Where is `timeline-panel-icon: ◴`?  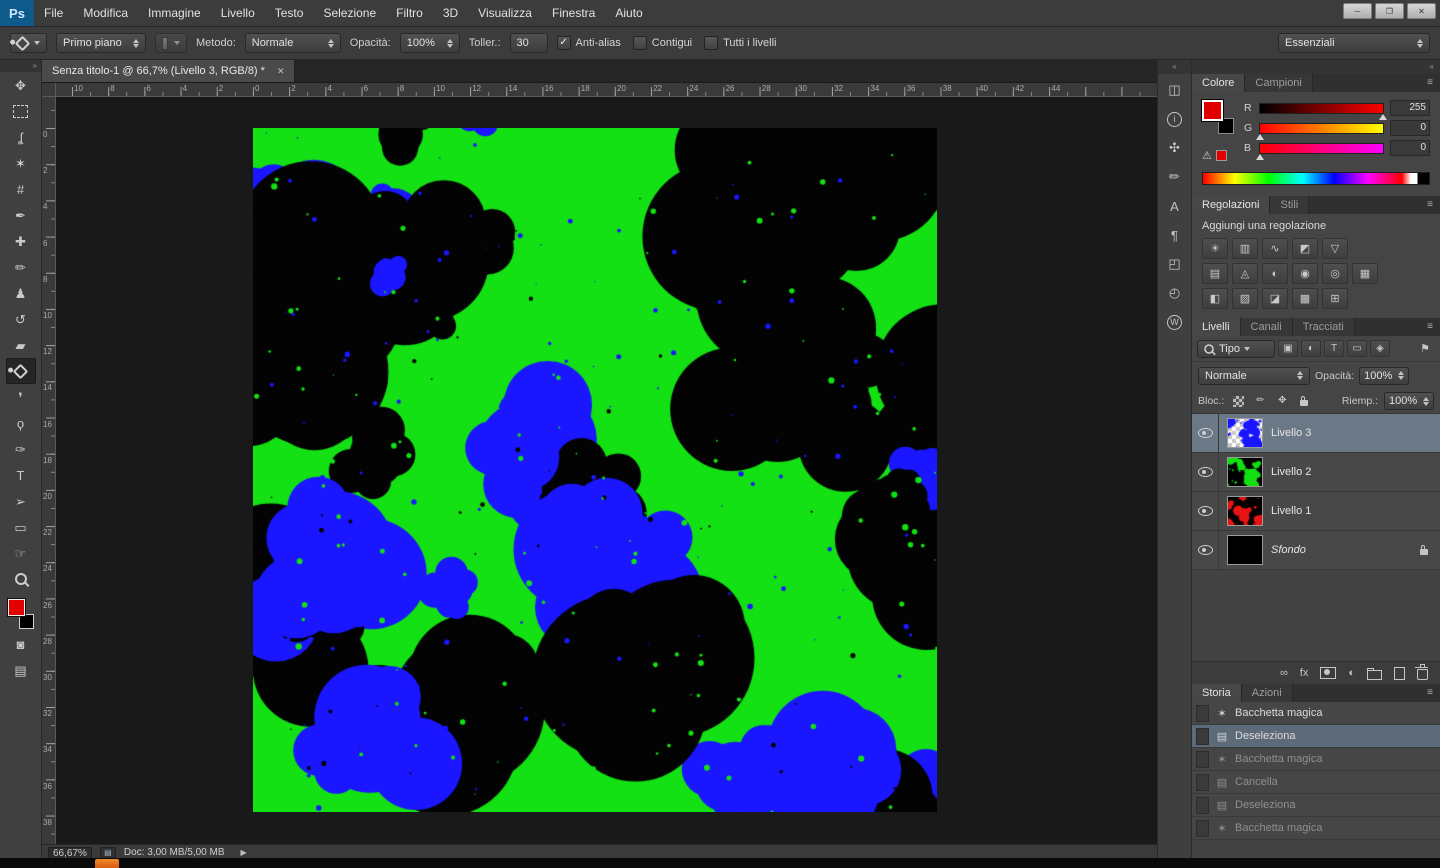
timeline-panel-icon: ◴ is located at coordinates (1175, 293).